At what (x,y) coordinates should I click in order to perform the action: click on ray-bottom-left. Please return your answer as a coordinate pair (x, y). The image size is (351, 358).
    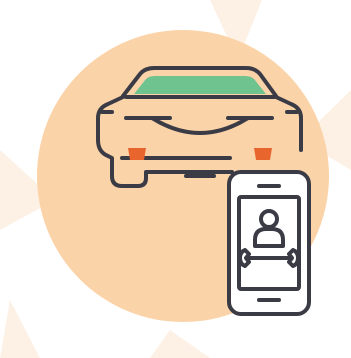
    Looking at the image, I should click on (20, 329).